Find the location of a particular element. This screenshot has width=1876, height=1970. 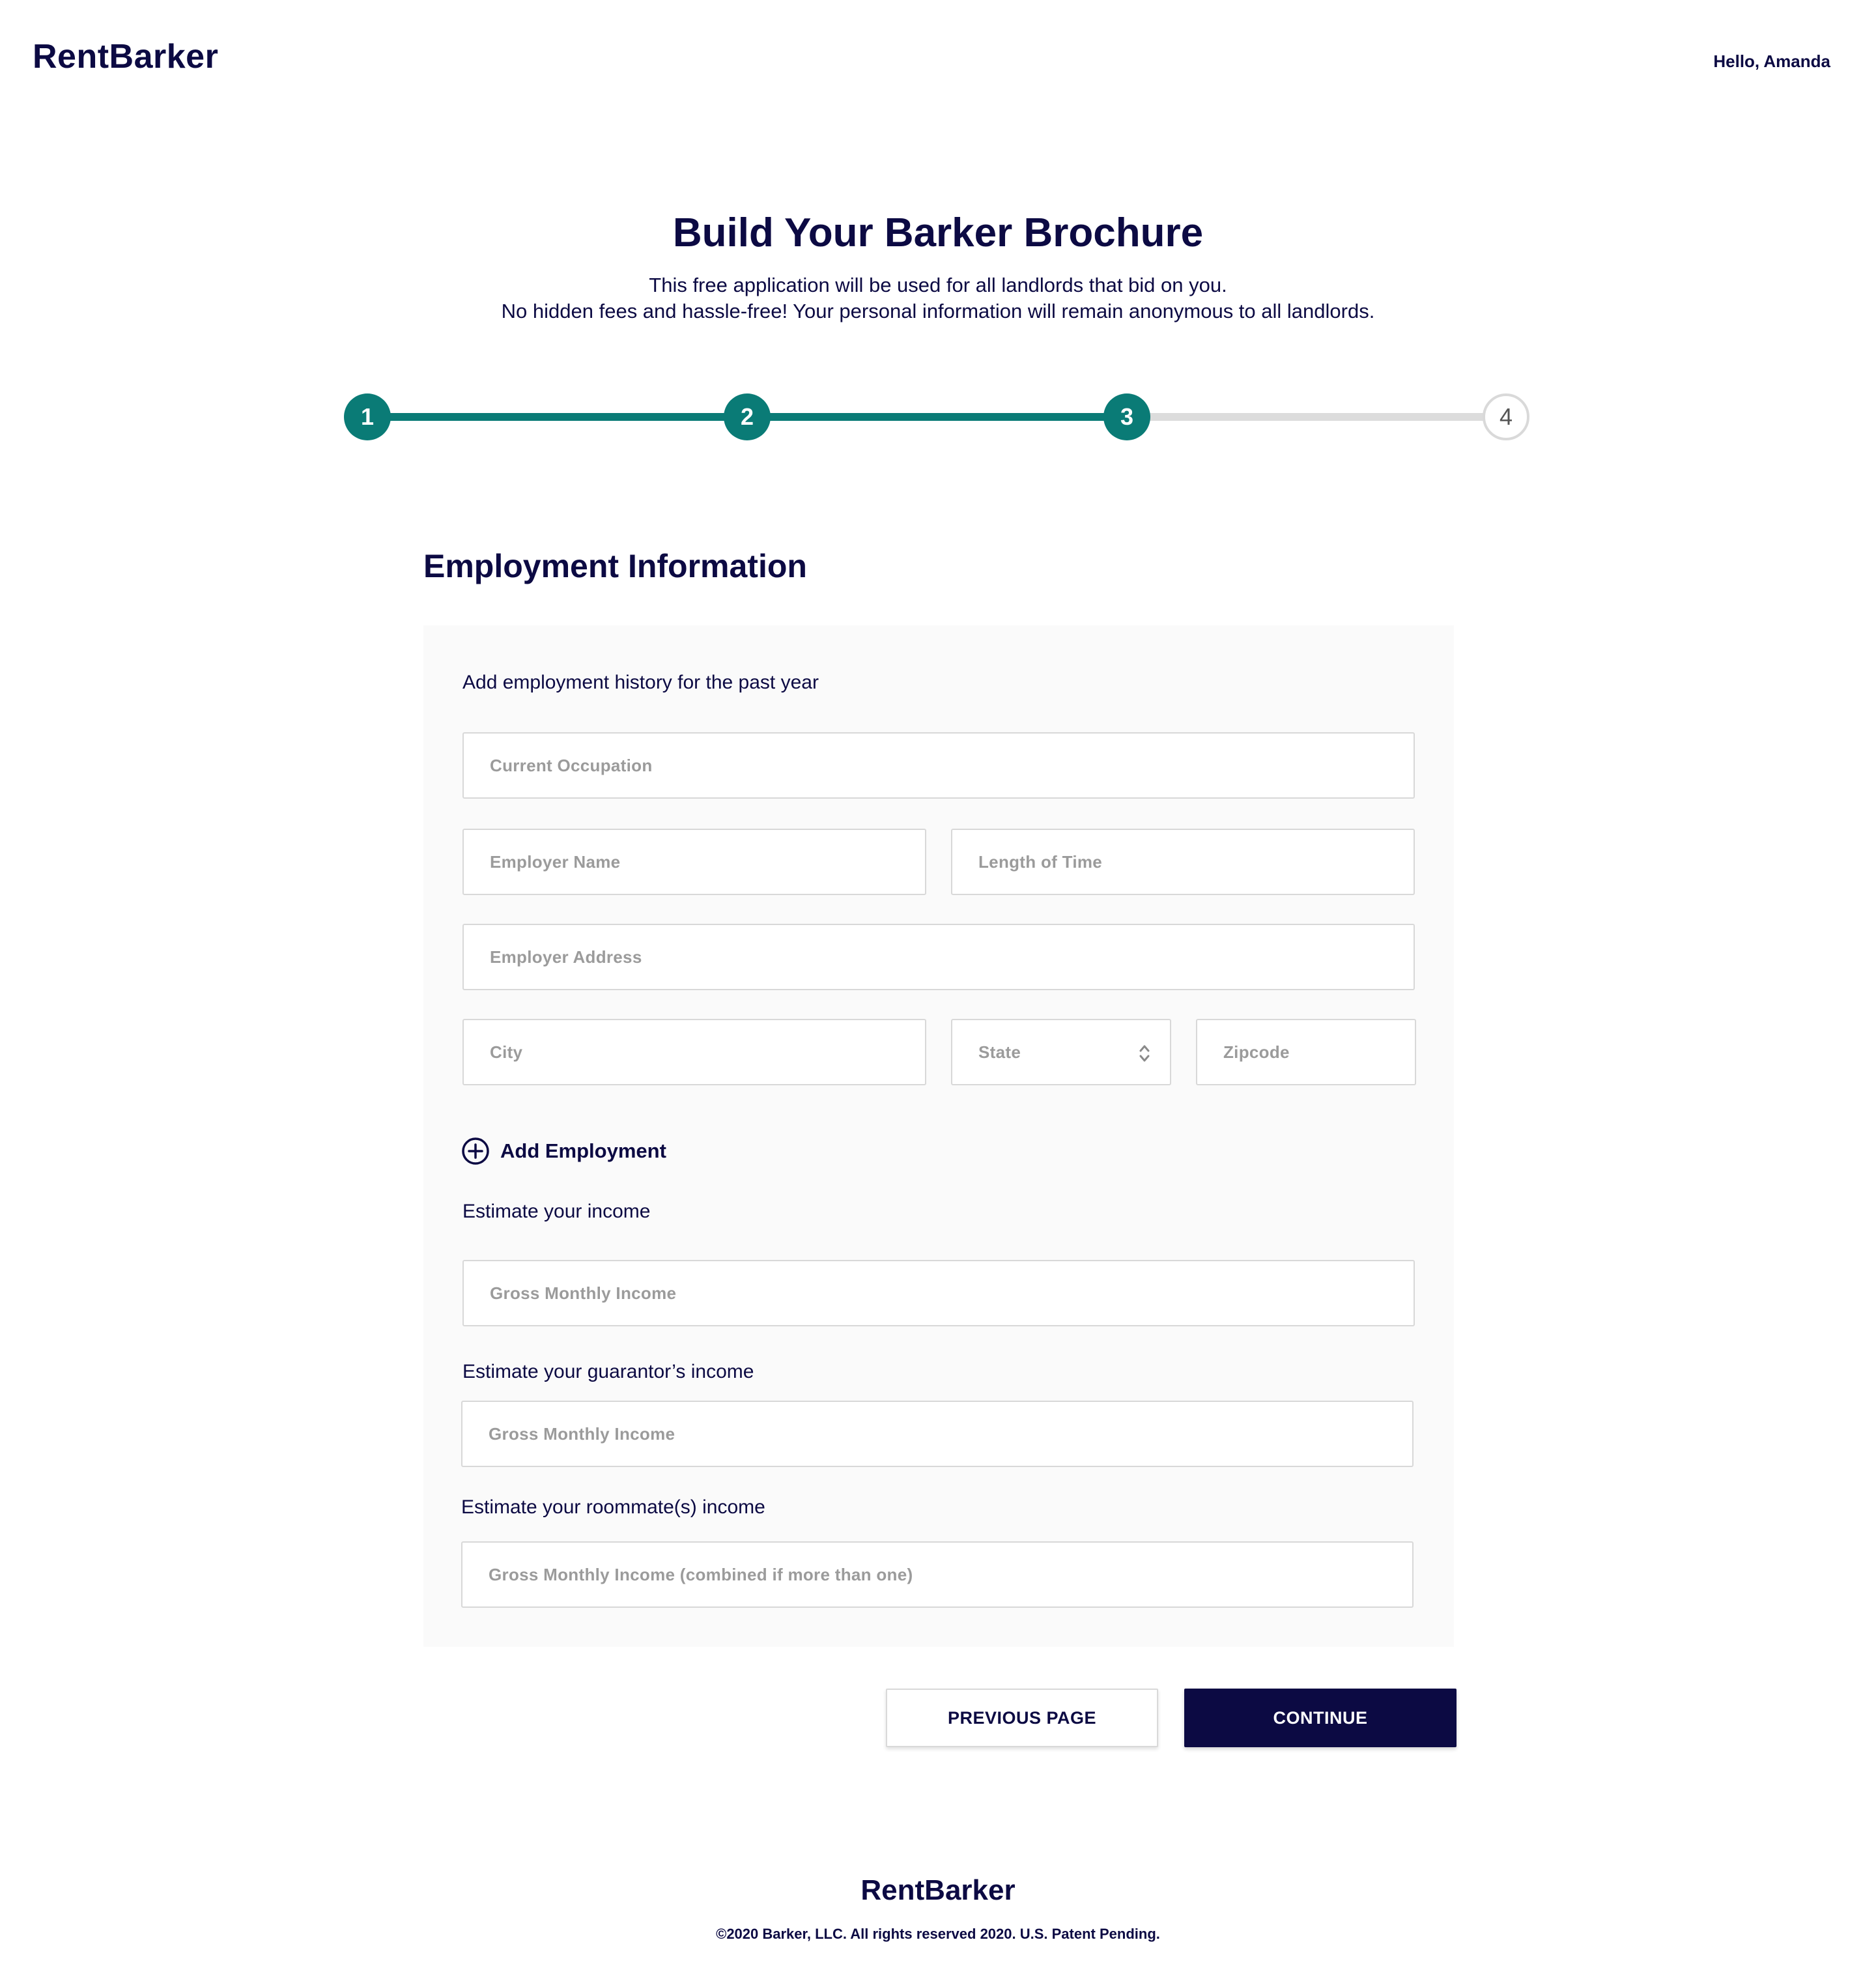

step-4: 4 is located at coordinates (1506, 417).